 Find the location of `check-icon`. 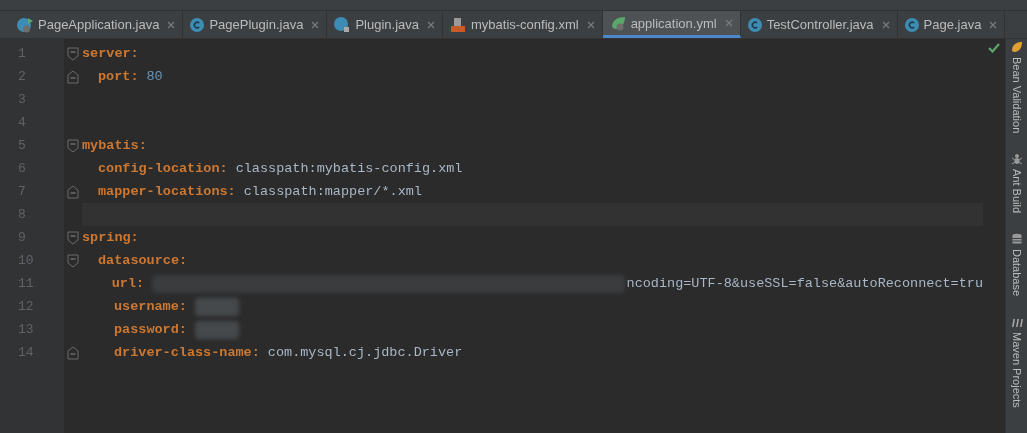

check-icon is located at coordinates (994, 48).